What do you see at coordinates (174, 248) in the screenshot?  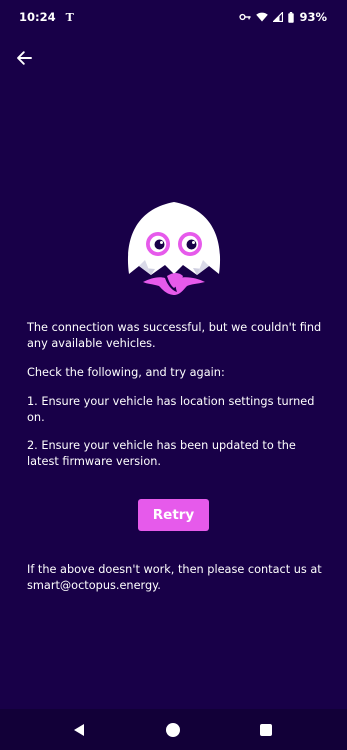 I see `ghost-mascot-illustration` at bounding box center [174, 248].